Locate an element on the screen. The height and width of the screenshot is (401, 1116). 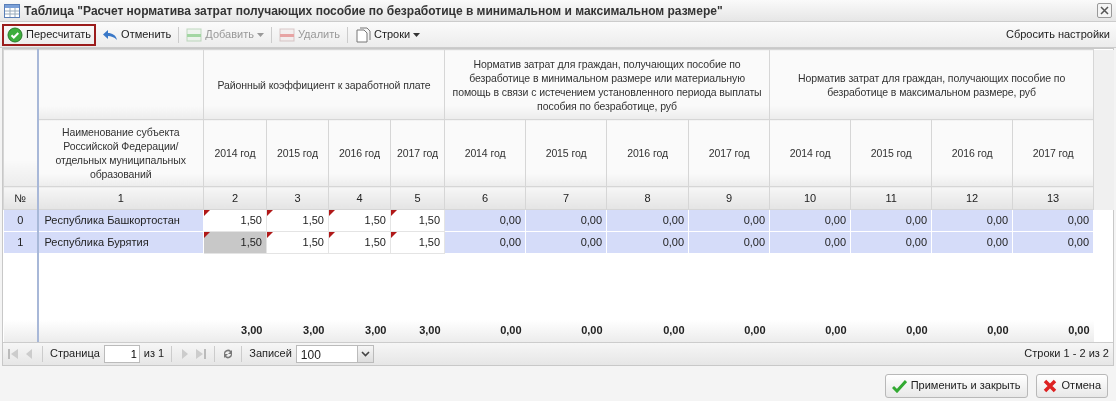
check-circle-icon is located at coordinates (15, 34).